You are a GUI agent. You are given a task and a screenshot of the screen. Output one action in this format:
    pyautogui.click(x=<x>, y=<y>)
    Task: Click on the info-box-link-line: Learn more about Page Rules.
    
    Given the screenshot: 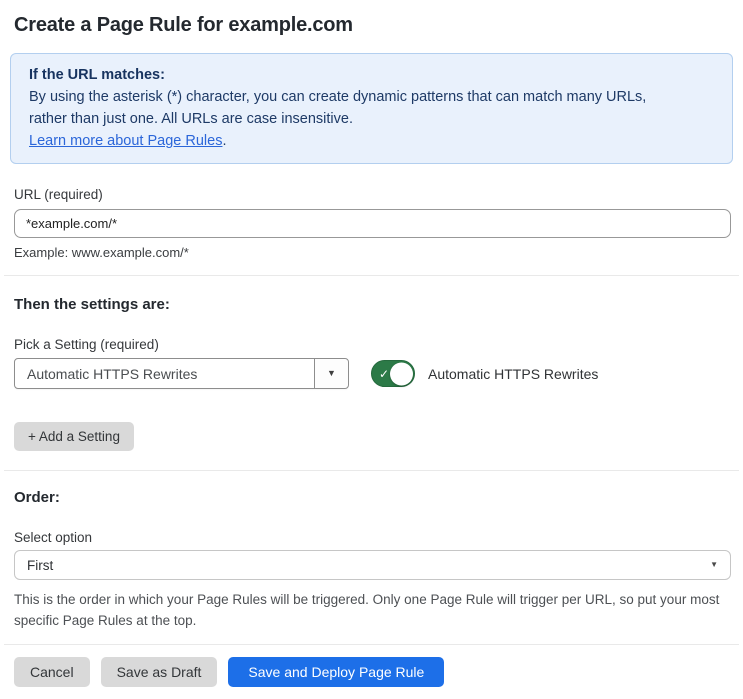 What is the action you would take?
    pyautogui.click(x=371, y=141)
    